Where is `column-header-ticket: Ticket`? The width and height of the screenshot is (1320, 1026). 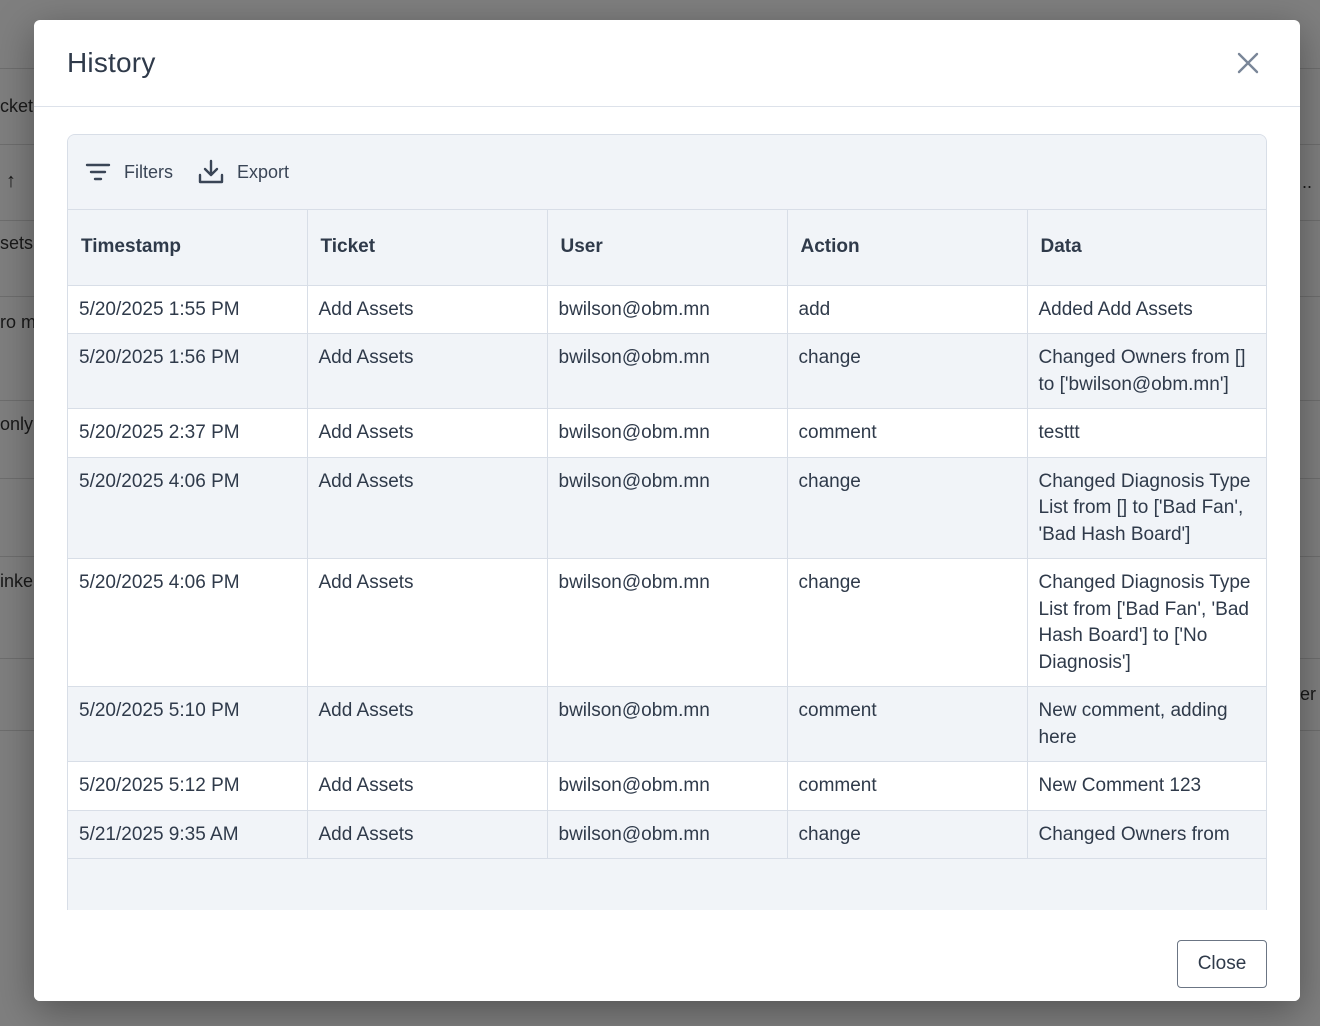 column-header-ticket: Ticket is located at coordinates (427, 248).